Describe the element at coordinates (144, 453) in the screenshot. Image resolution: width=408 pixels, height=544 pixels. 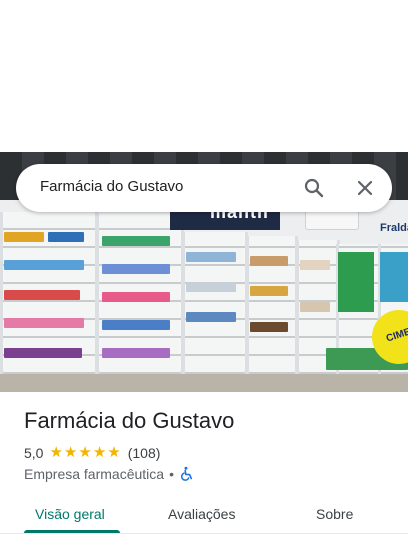
I see `reviews-count: (108)` at that location.